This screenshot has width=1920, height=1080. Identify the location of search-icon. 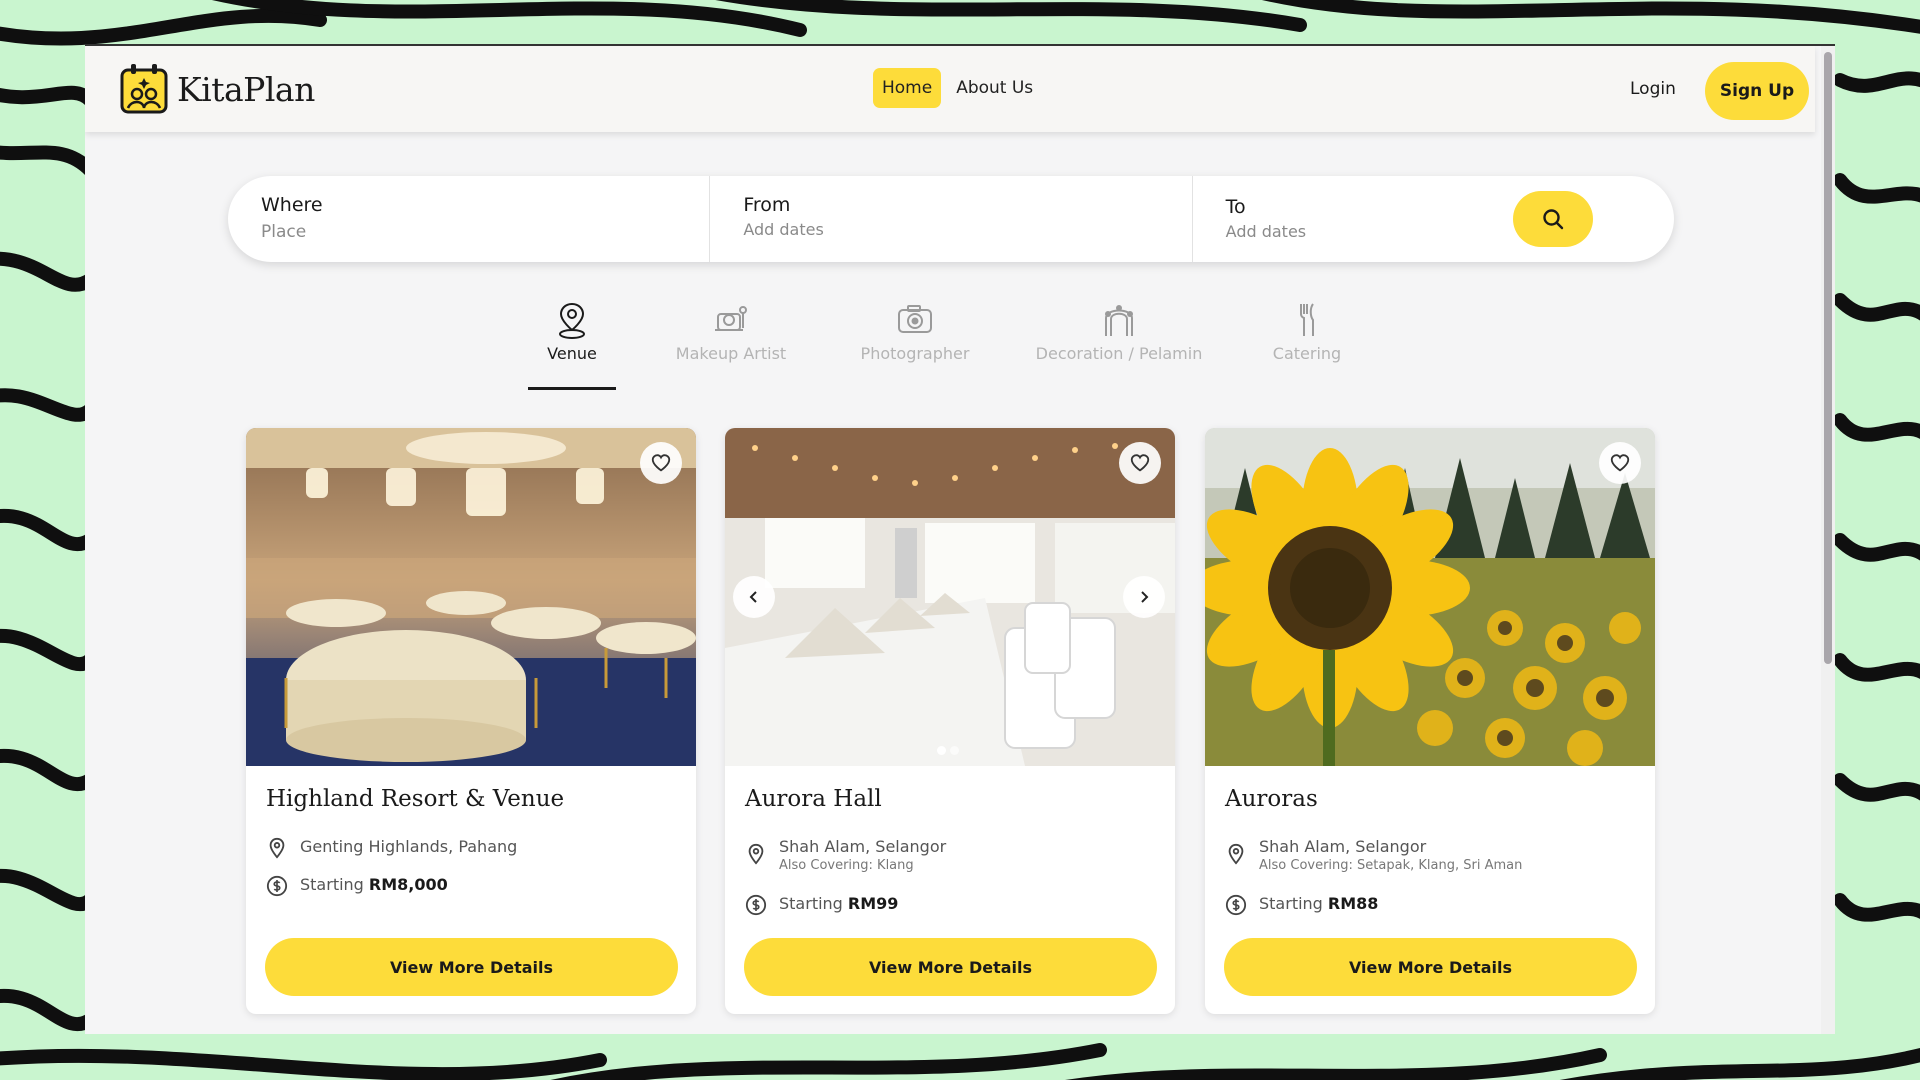
(1553, 219).